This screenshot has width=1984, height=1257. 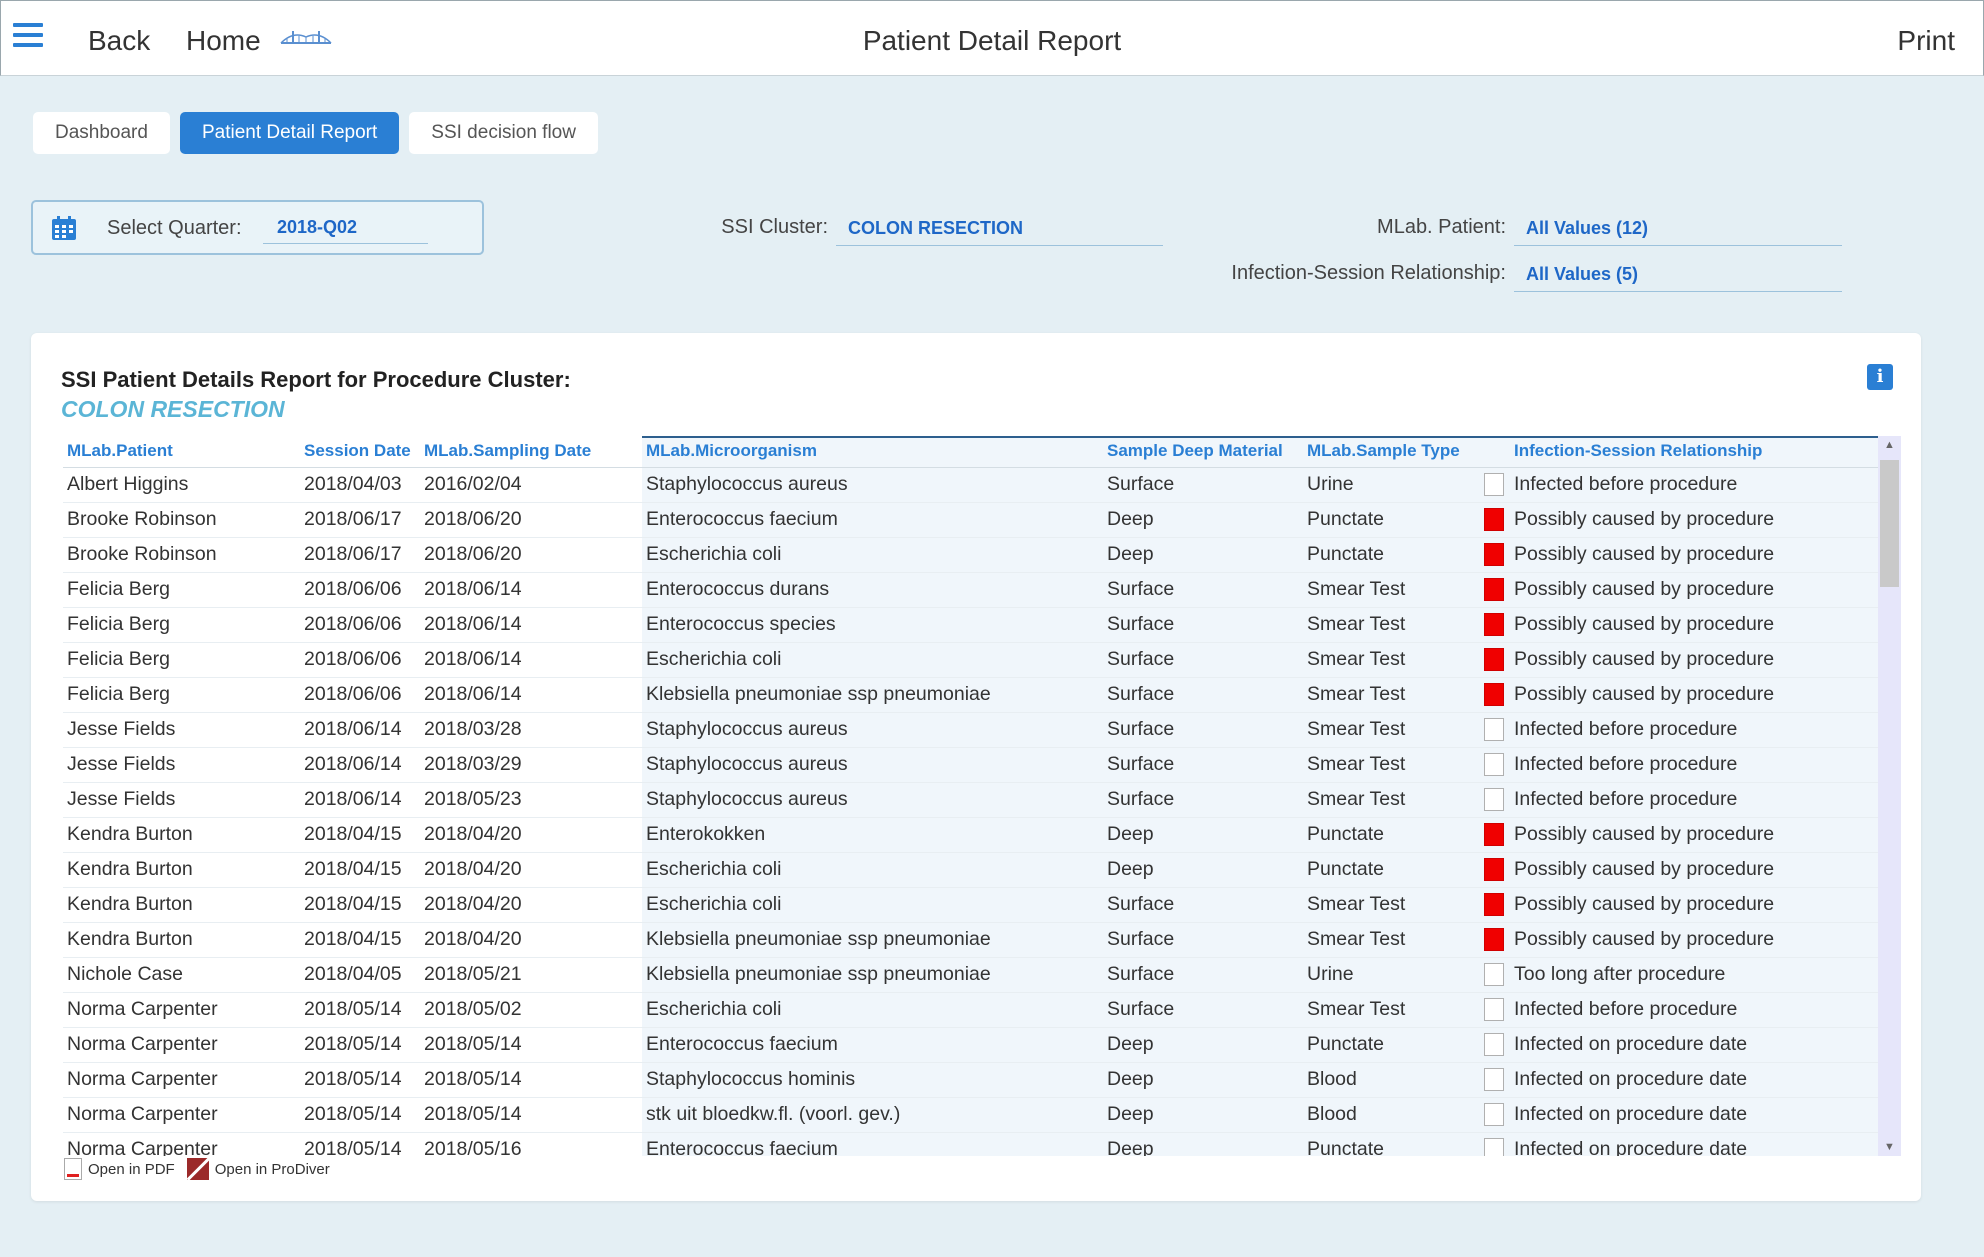 I want to click on sampling-date-cell: 2018/05/02, so click(x=531, y=1010).